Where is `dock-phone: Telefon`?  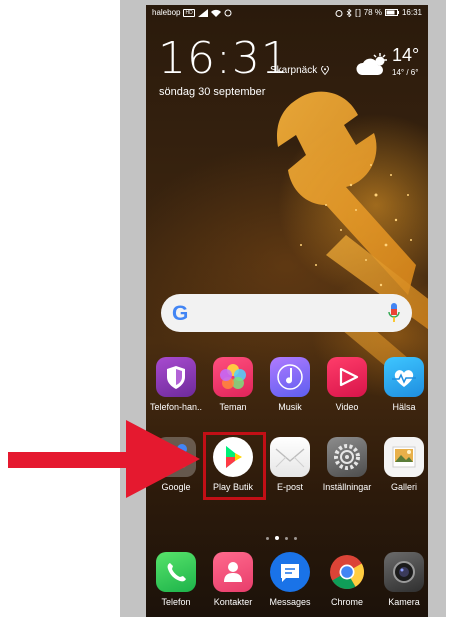 dock-phone: Telefon is located at coordinates (176, 579).